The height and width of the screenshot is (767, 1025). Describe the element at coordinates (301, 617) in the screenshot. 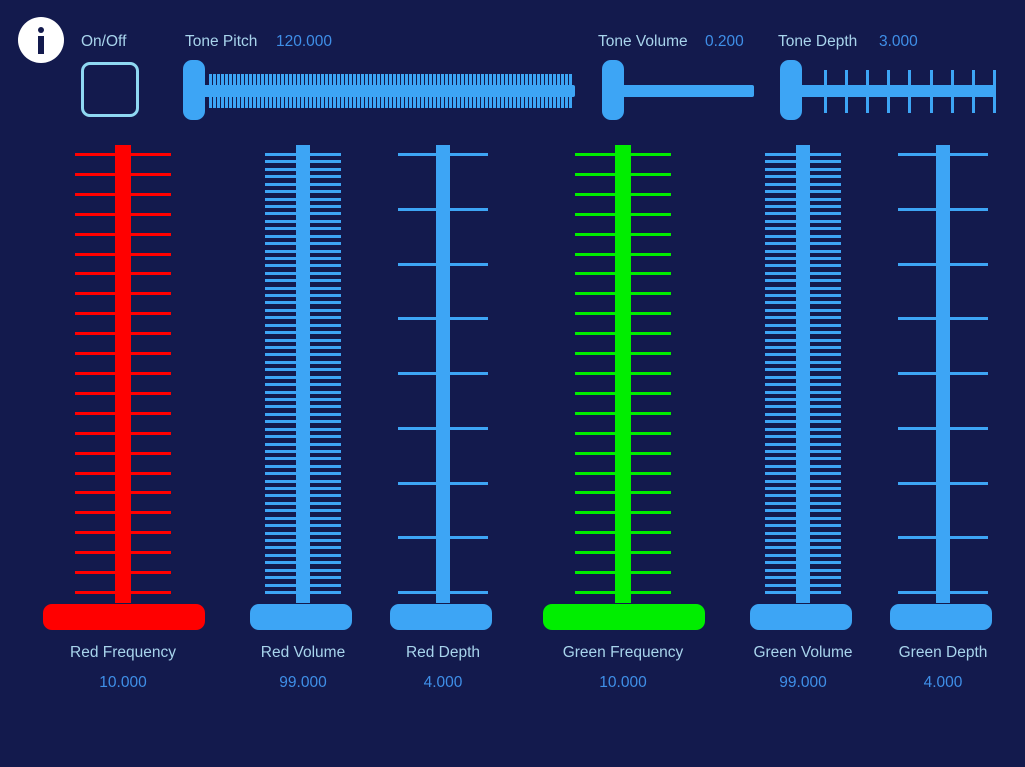

I see `red-volume-thumb` at that location.